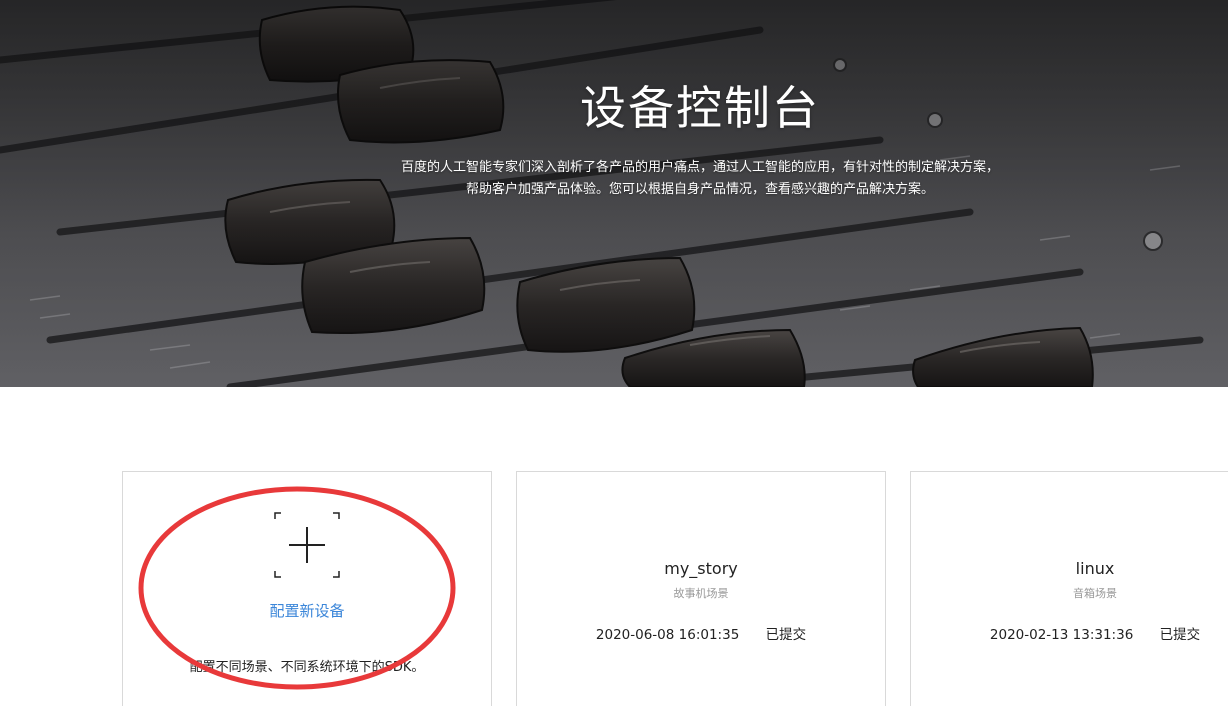  Describe the element at coordinates (700, 108) in the screenshot. I see `page-title: 设备控制台` at that location.